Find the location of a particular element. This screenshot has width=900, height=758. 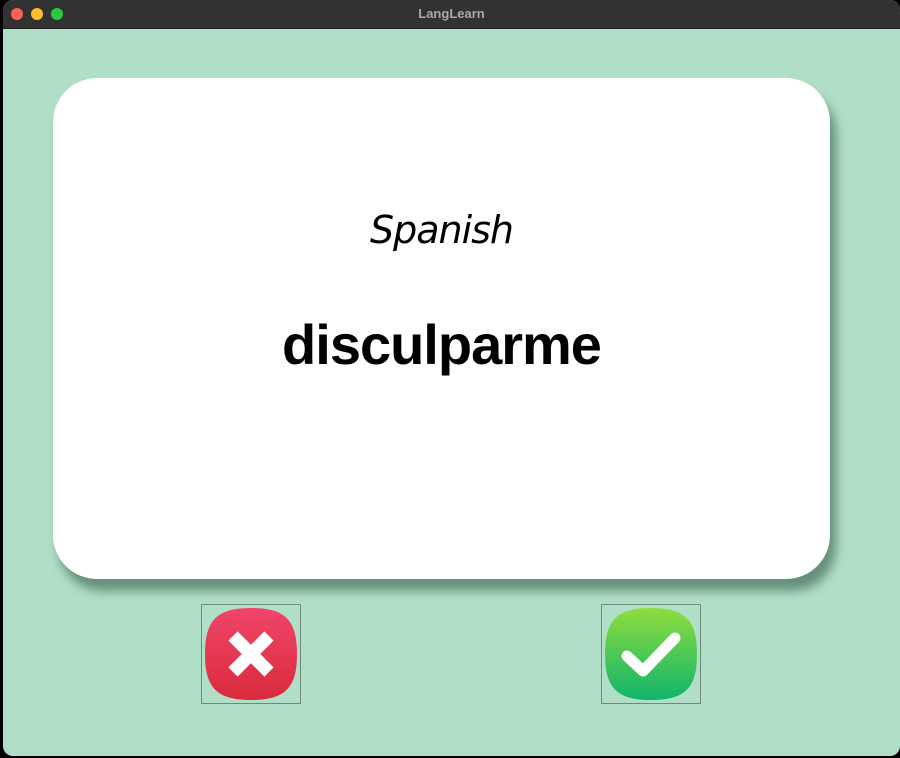

cross-icon is located at coordinates (251, 654).